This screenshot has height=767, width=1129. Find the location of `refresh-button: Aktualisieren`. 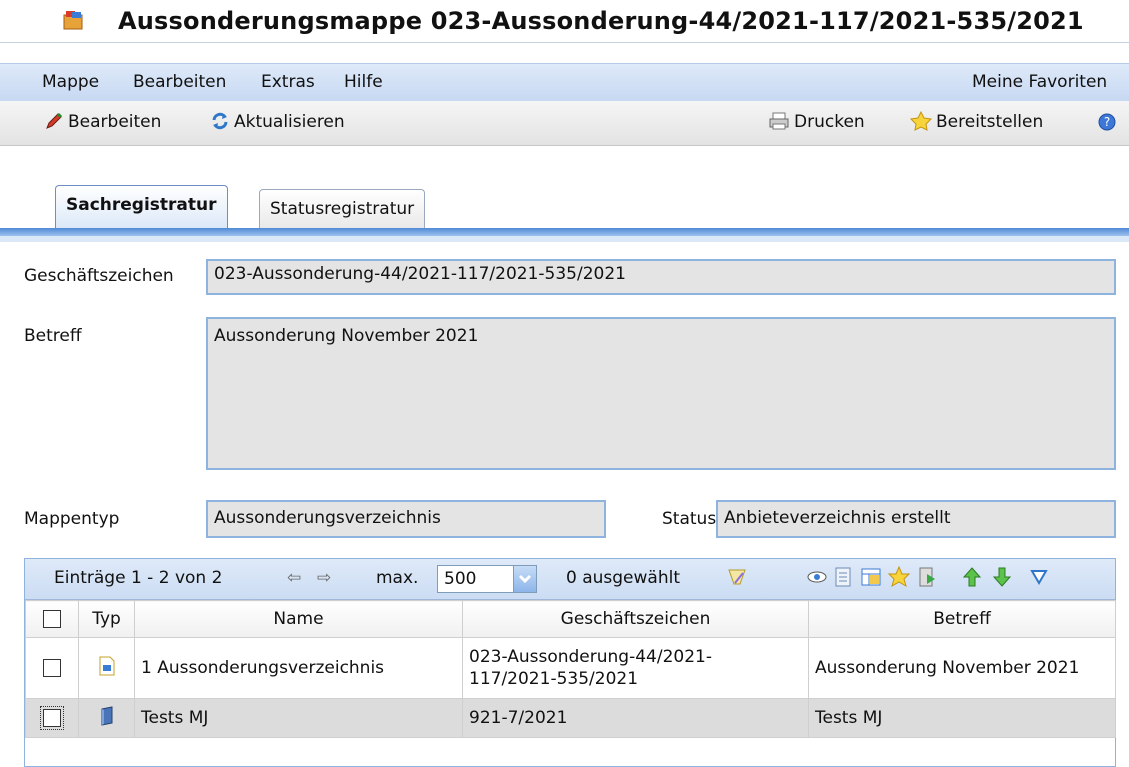

refresh-button: Aktualisieren is located at coordinates (277, 121).